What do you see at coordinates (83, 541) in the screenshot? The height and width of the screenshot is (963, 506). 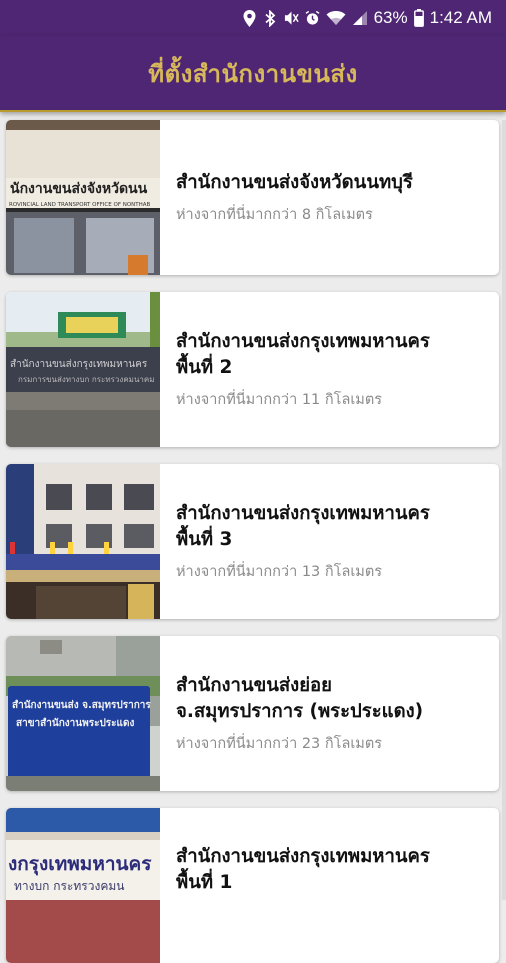 I see `office-photo` at bounding box center [83, 541].